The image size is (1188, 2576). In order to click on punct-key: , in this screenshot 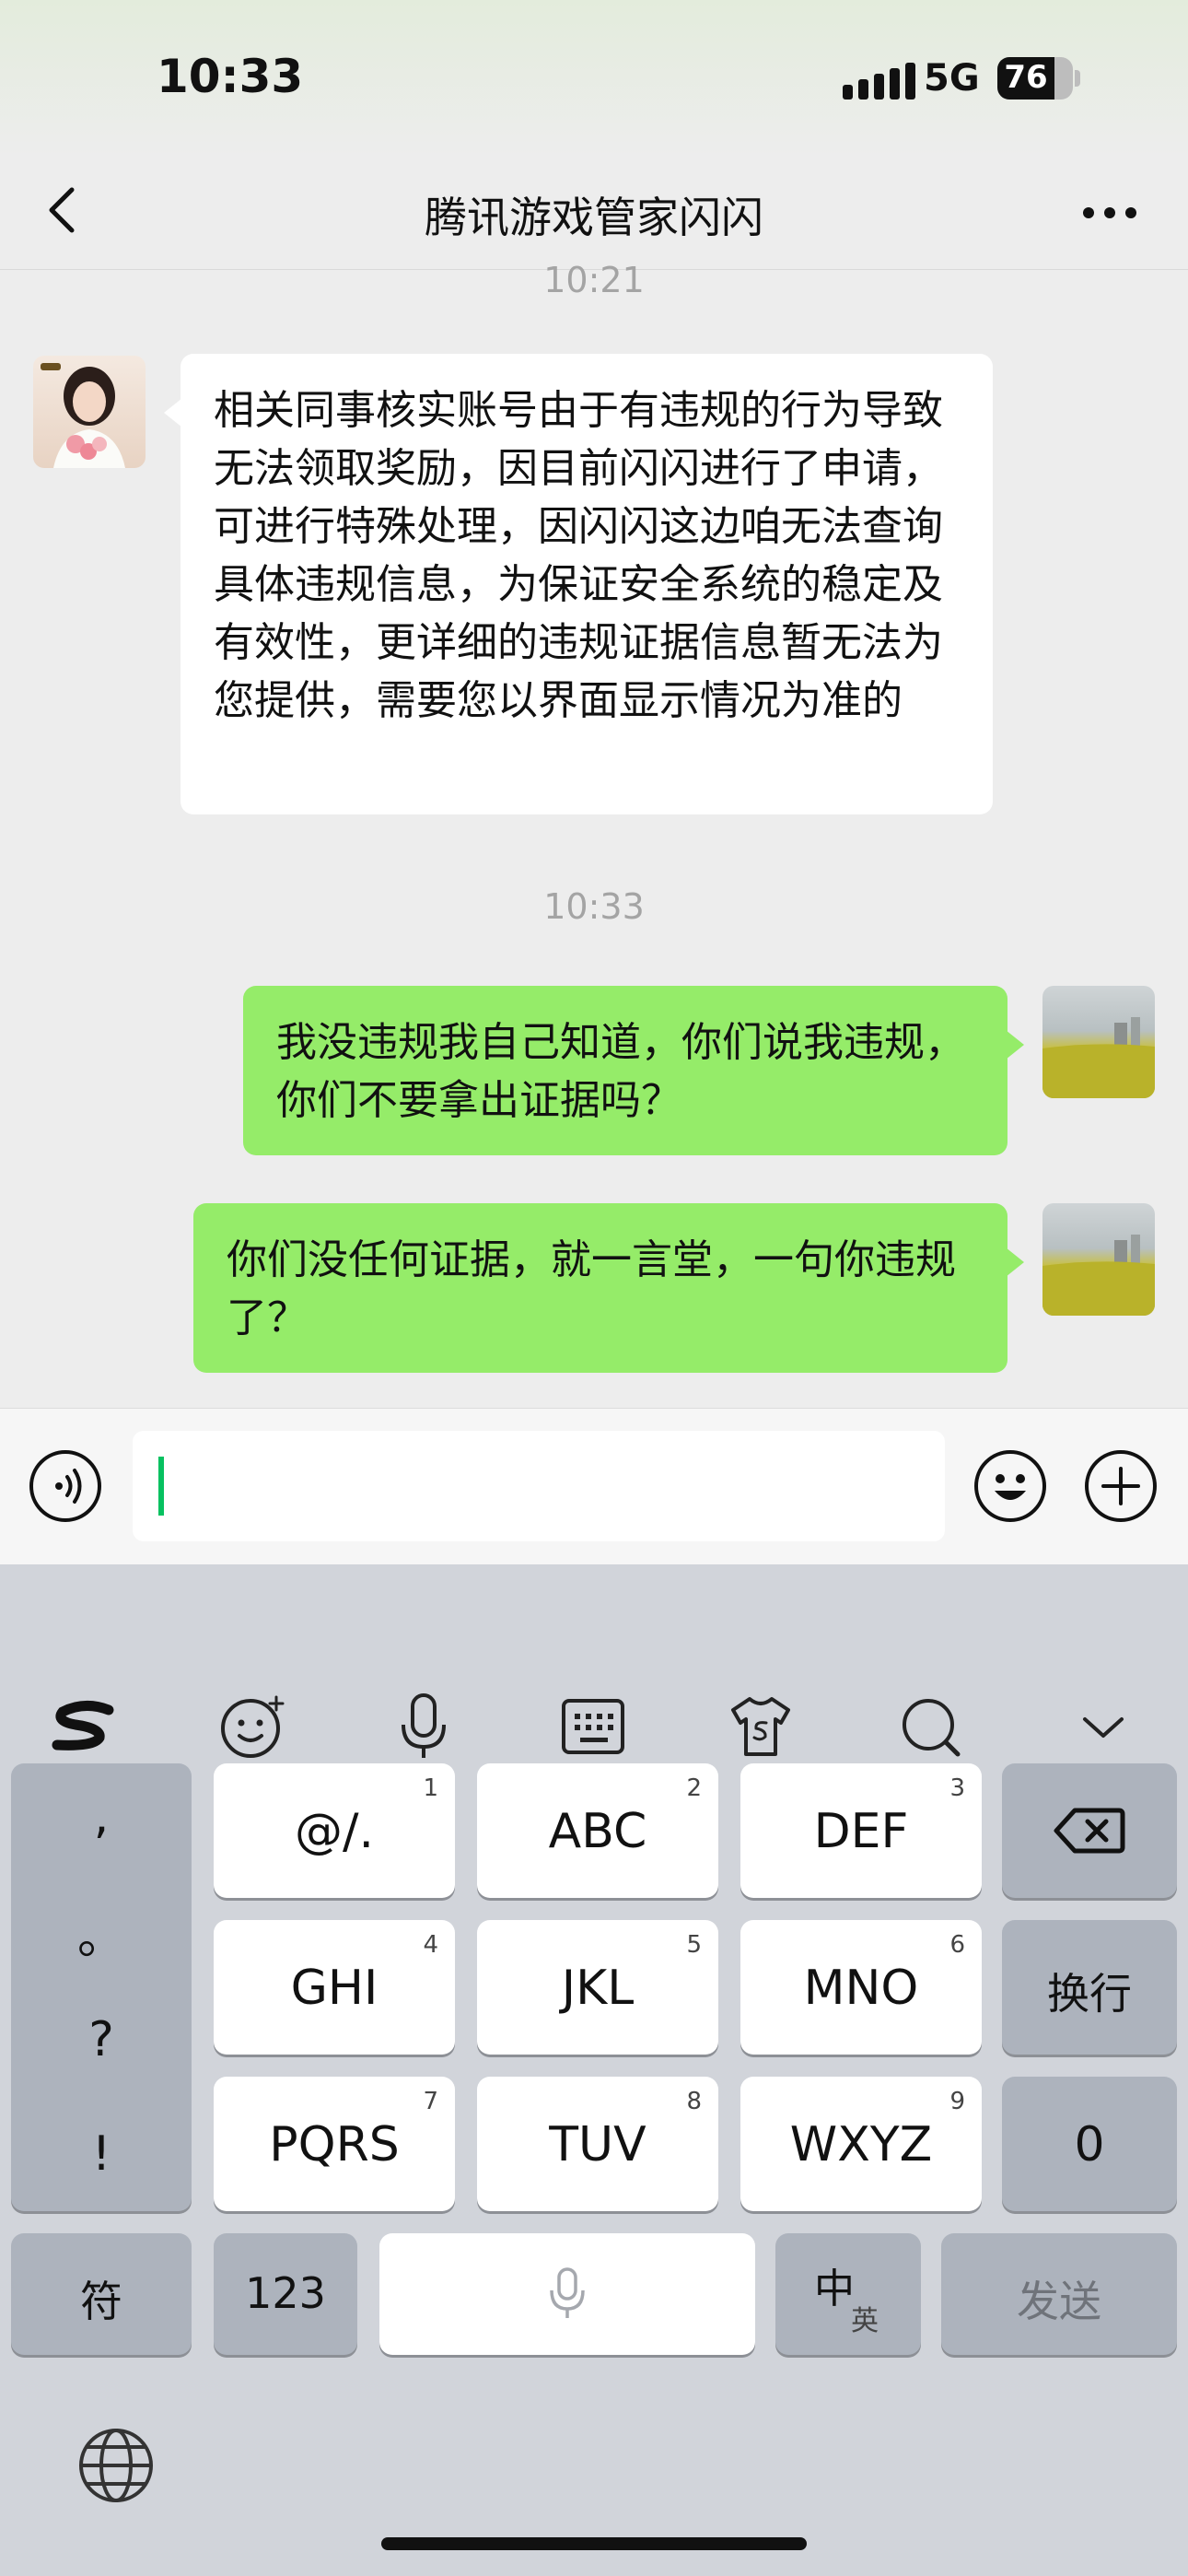, I will do `click(101, 1816)`.